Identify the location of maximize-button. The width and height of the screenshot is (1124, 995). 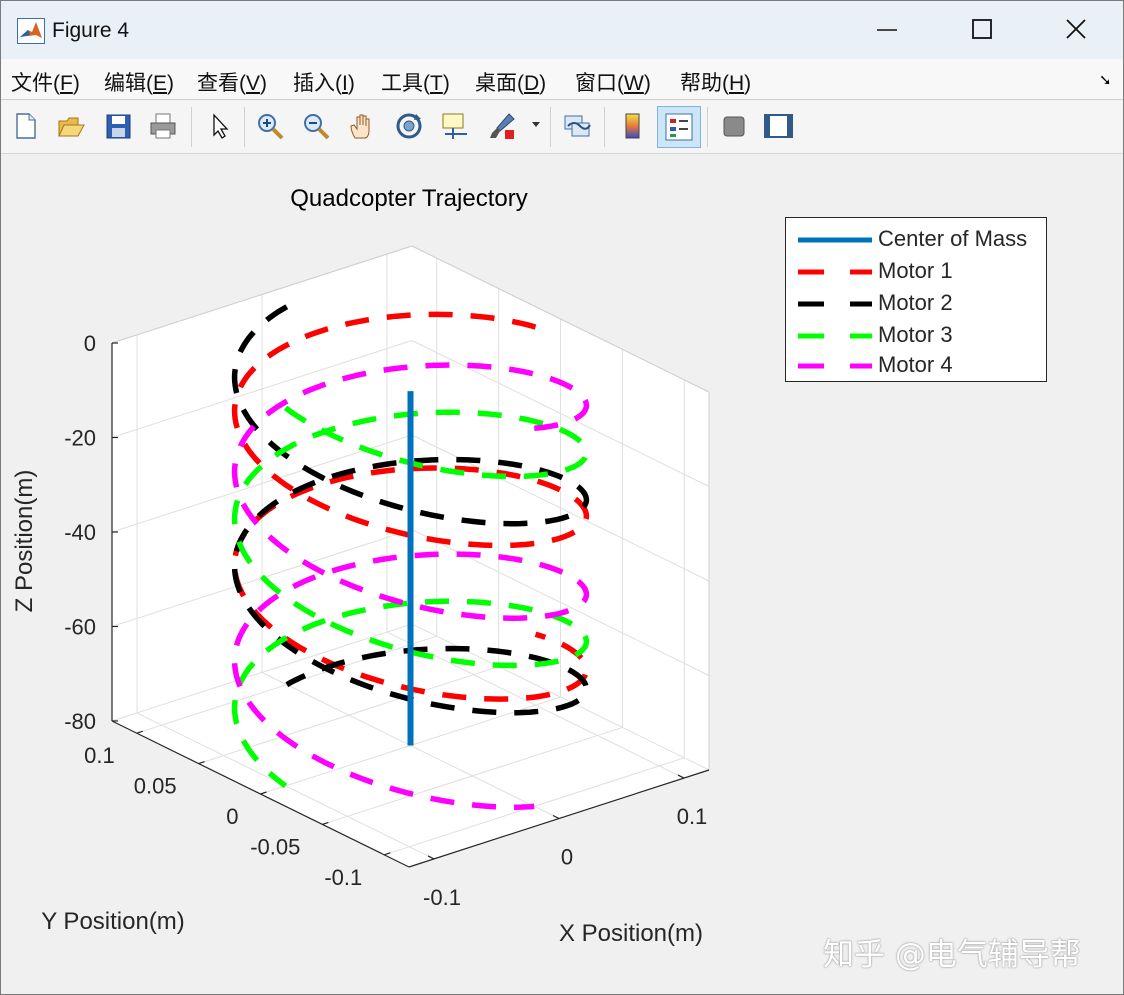
(982, 30).